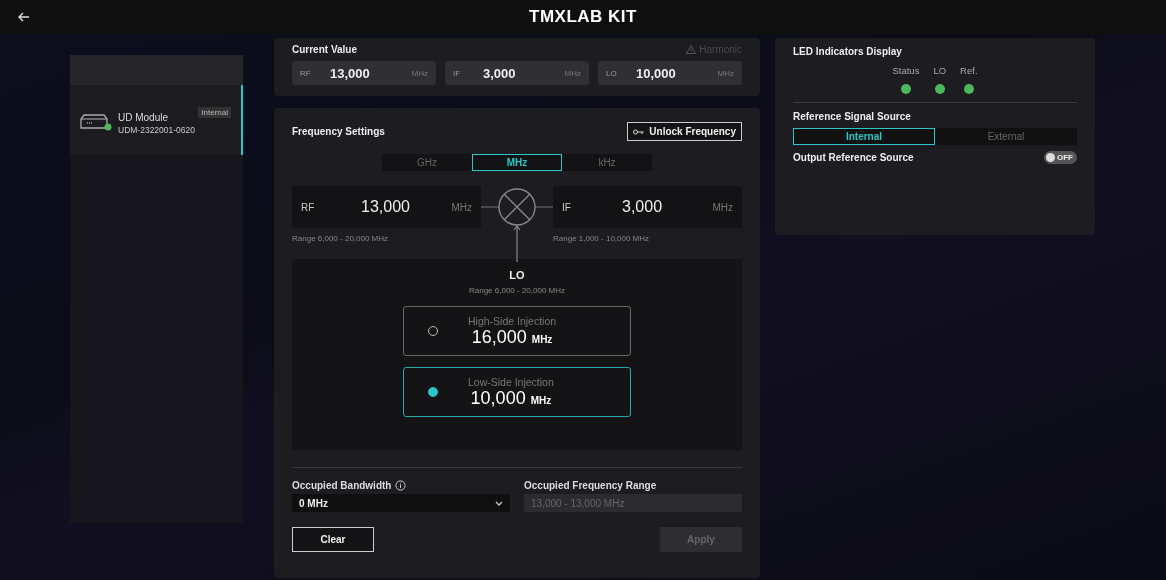 The image size is (1166, 580). I want to click on info-icon, so click(401, 485).